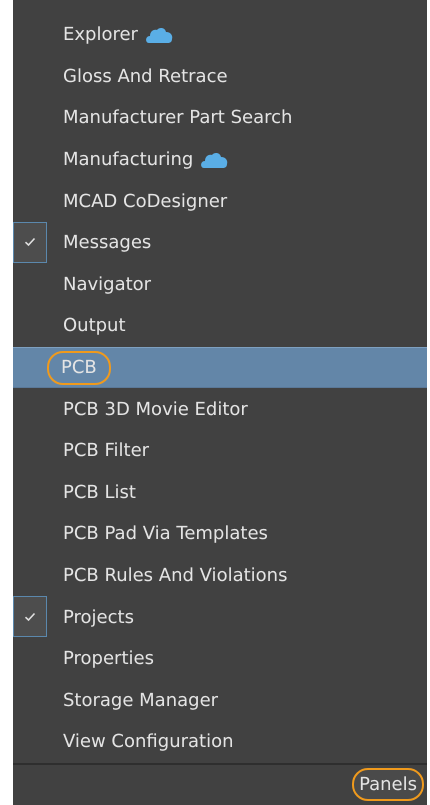 This screenshot has width=430, height=805. What do you see at coordinates (99, 492) in the screenshot?
I see `item-label: PCB List` at bounding box center [99, 492].